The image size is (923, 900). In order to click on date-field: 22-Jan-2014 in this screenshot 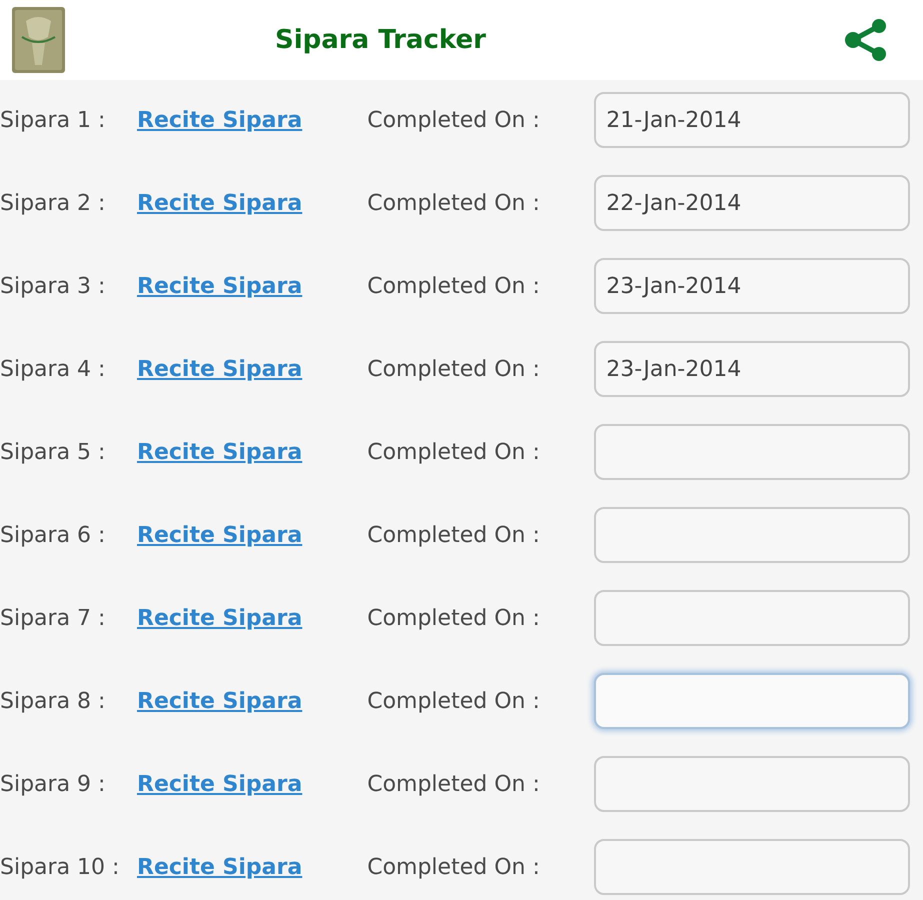, I will do `click(752, 203)`.